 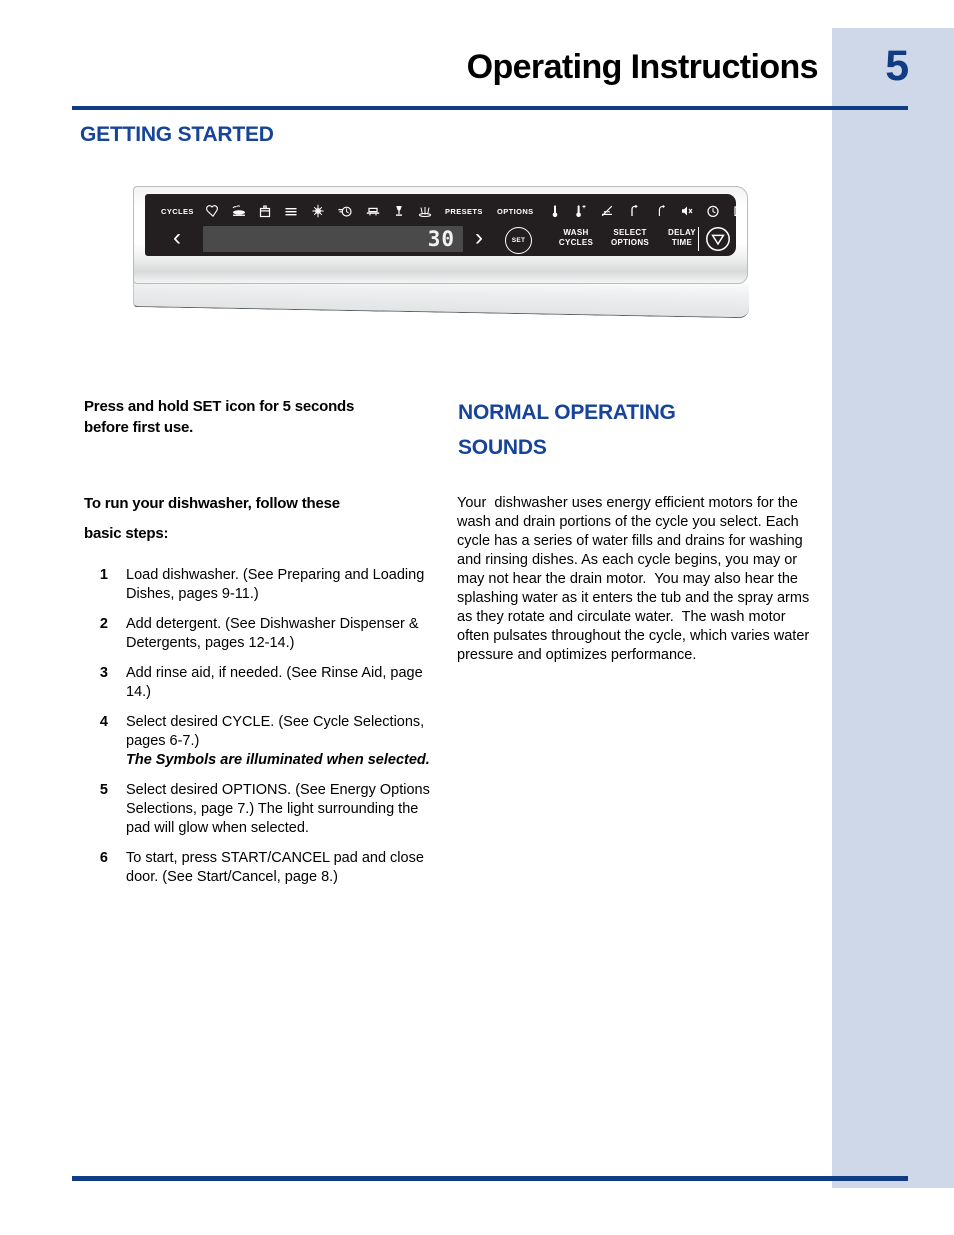 I want to click on cancel-start-label: CANCEL START, so click(x=779, y=211).